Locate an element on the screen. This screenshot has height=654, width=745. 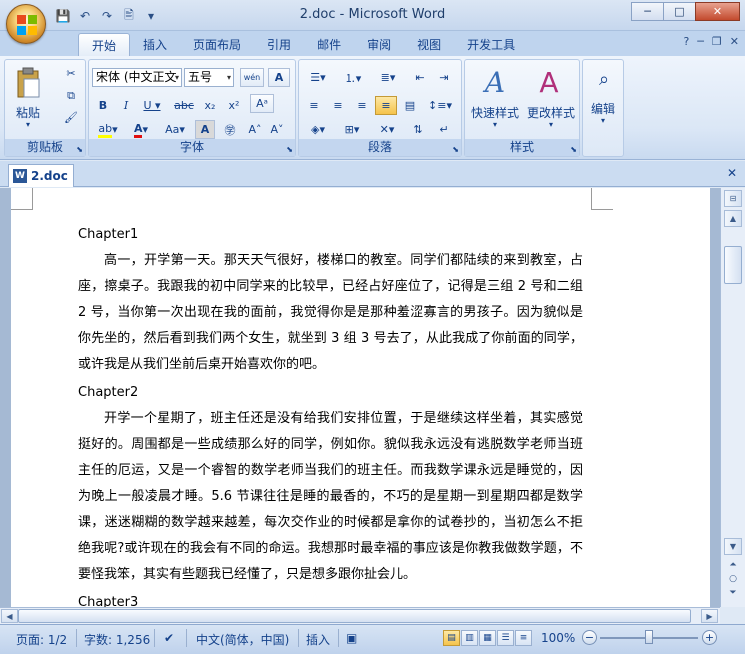
zoom-out-button: − is located at coordinates (589, 637).